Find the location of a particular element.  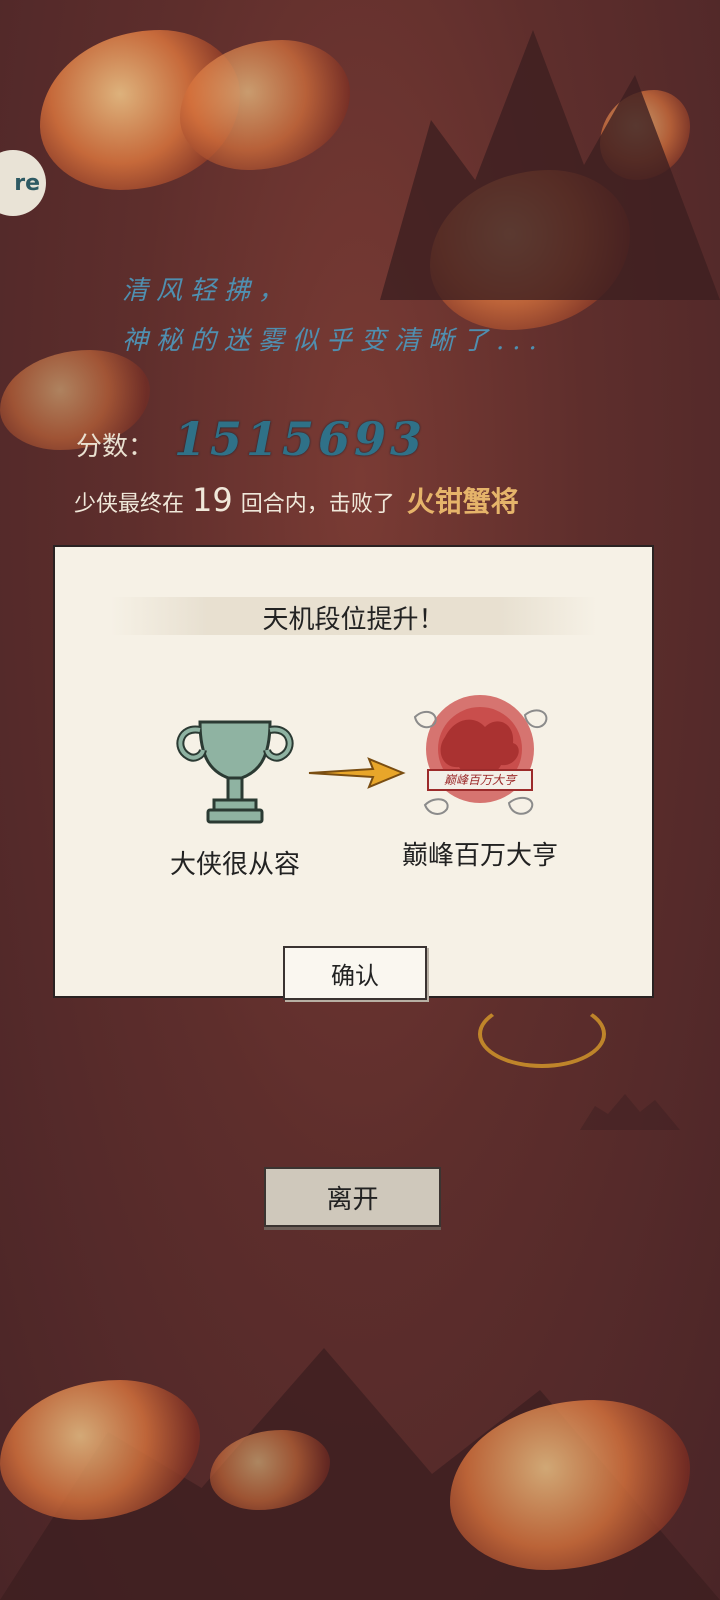

result-row: 少侠最终在 19 回合内，击败了 火钳蟹将 is located at coordinates (296, 500).